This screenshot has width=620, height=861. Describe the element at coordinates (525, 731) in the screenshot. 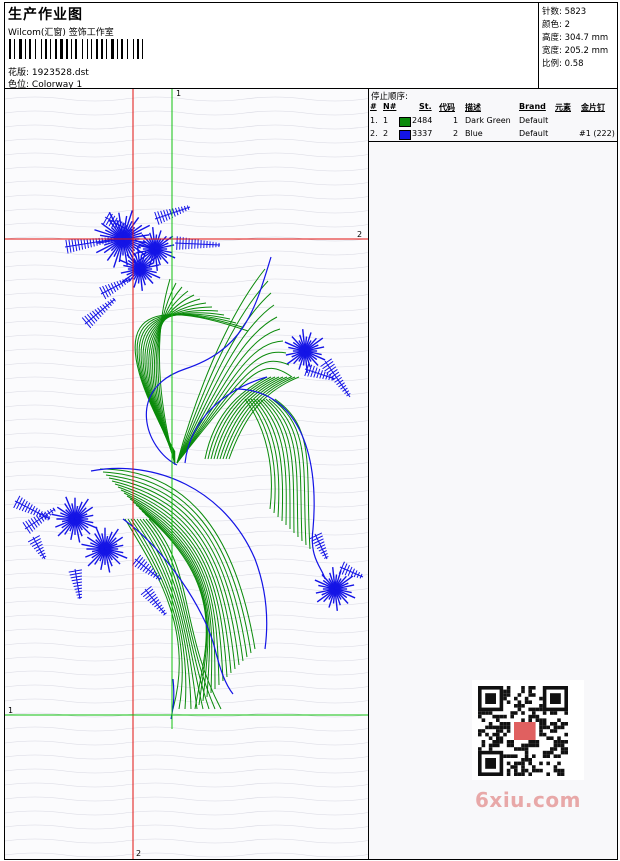

I see `qr-logo` at that location.